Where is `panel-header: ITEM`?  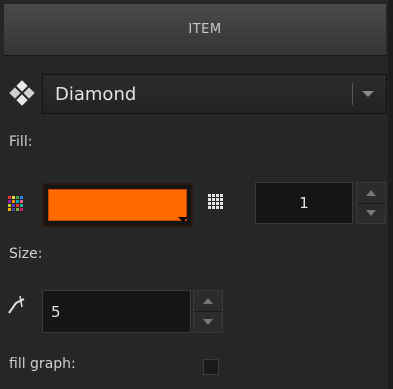 panel-header: ITEM is located at coordinates (195, 30).